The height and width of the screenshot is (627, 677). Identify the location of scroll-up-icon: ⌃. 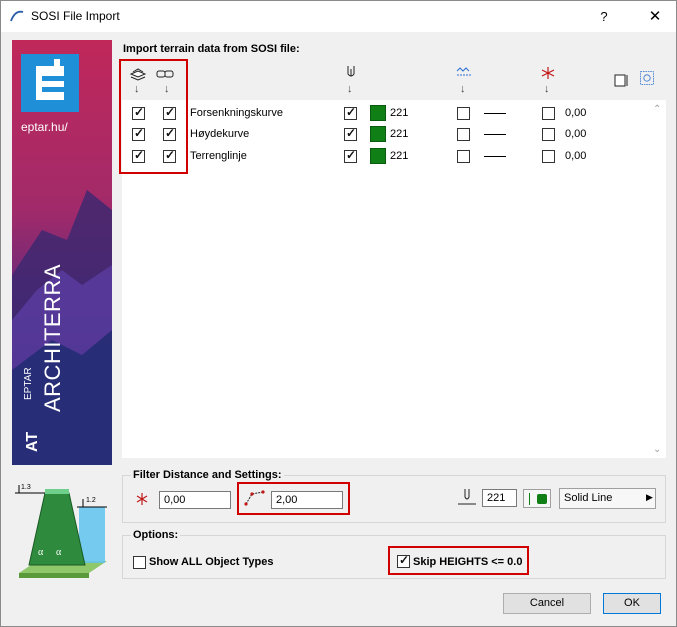
(657, 109).